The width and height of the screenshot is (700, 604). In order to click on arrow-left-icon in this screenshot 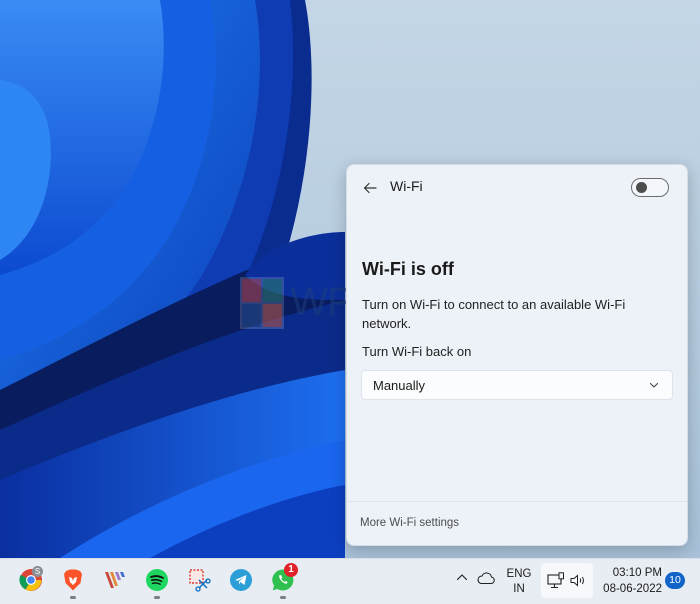, I will do `click(370, 188)`.